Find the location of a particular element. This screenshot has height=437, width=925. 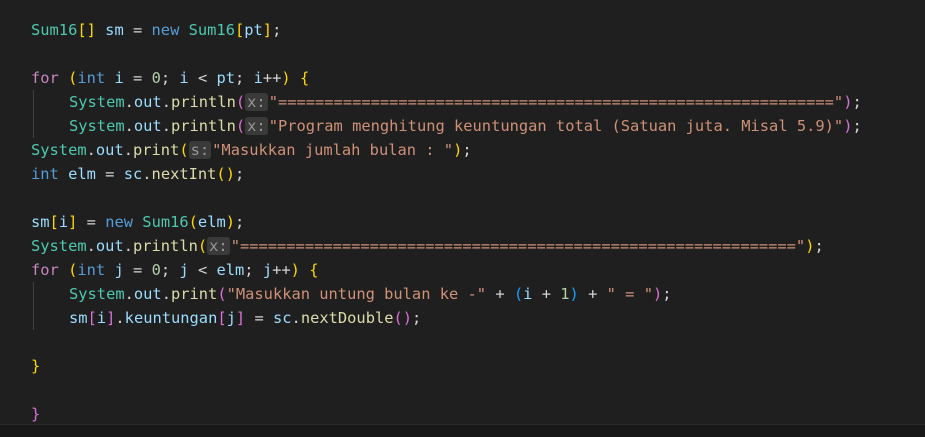

inlay-parameter-hint: s: is located at coordinates (200, 150).